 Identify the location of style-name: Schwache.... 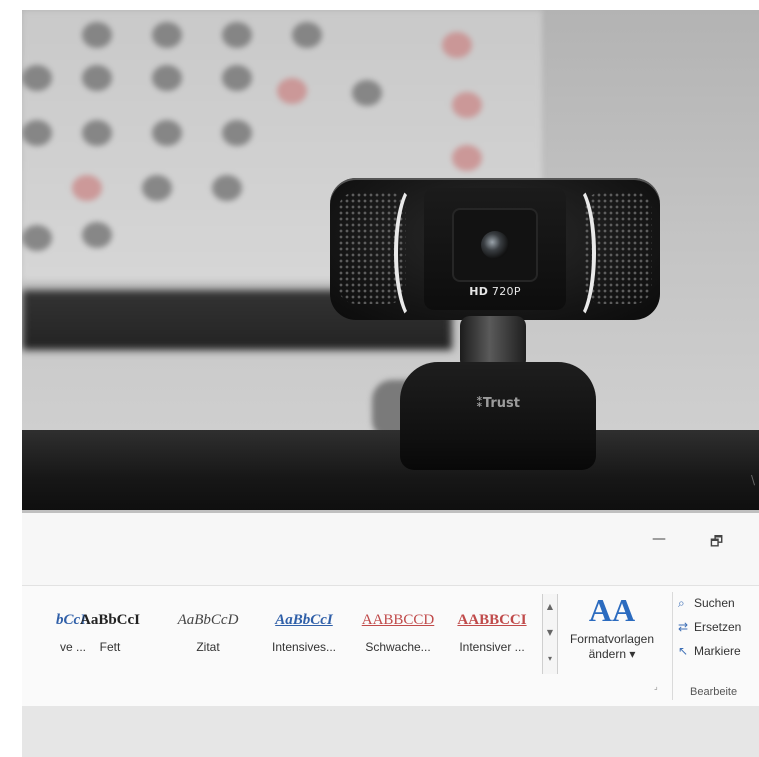
(398, 647).